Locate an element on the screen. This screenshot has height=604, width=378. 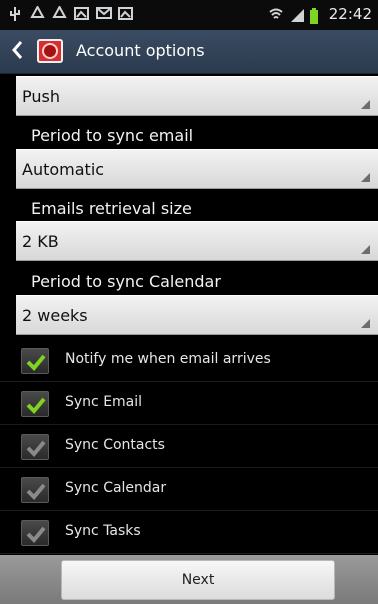
checkbox-label: Sync Email is located at coordinates (104, 402).